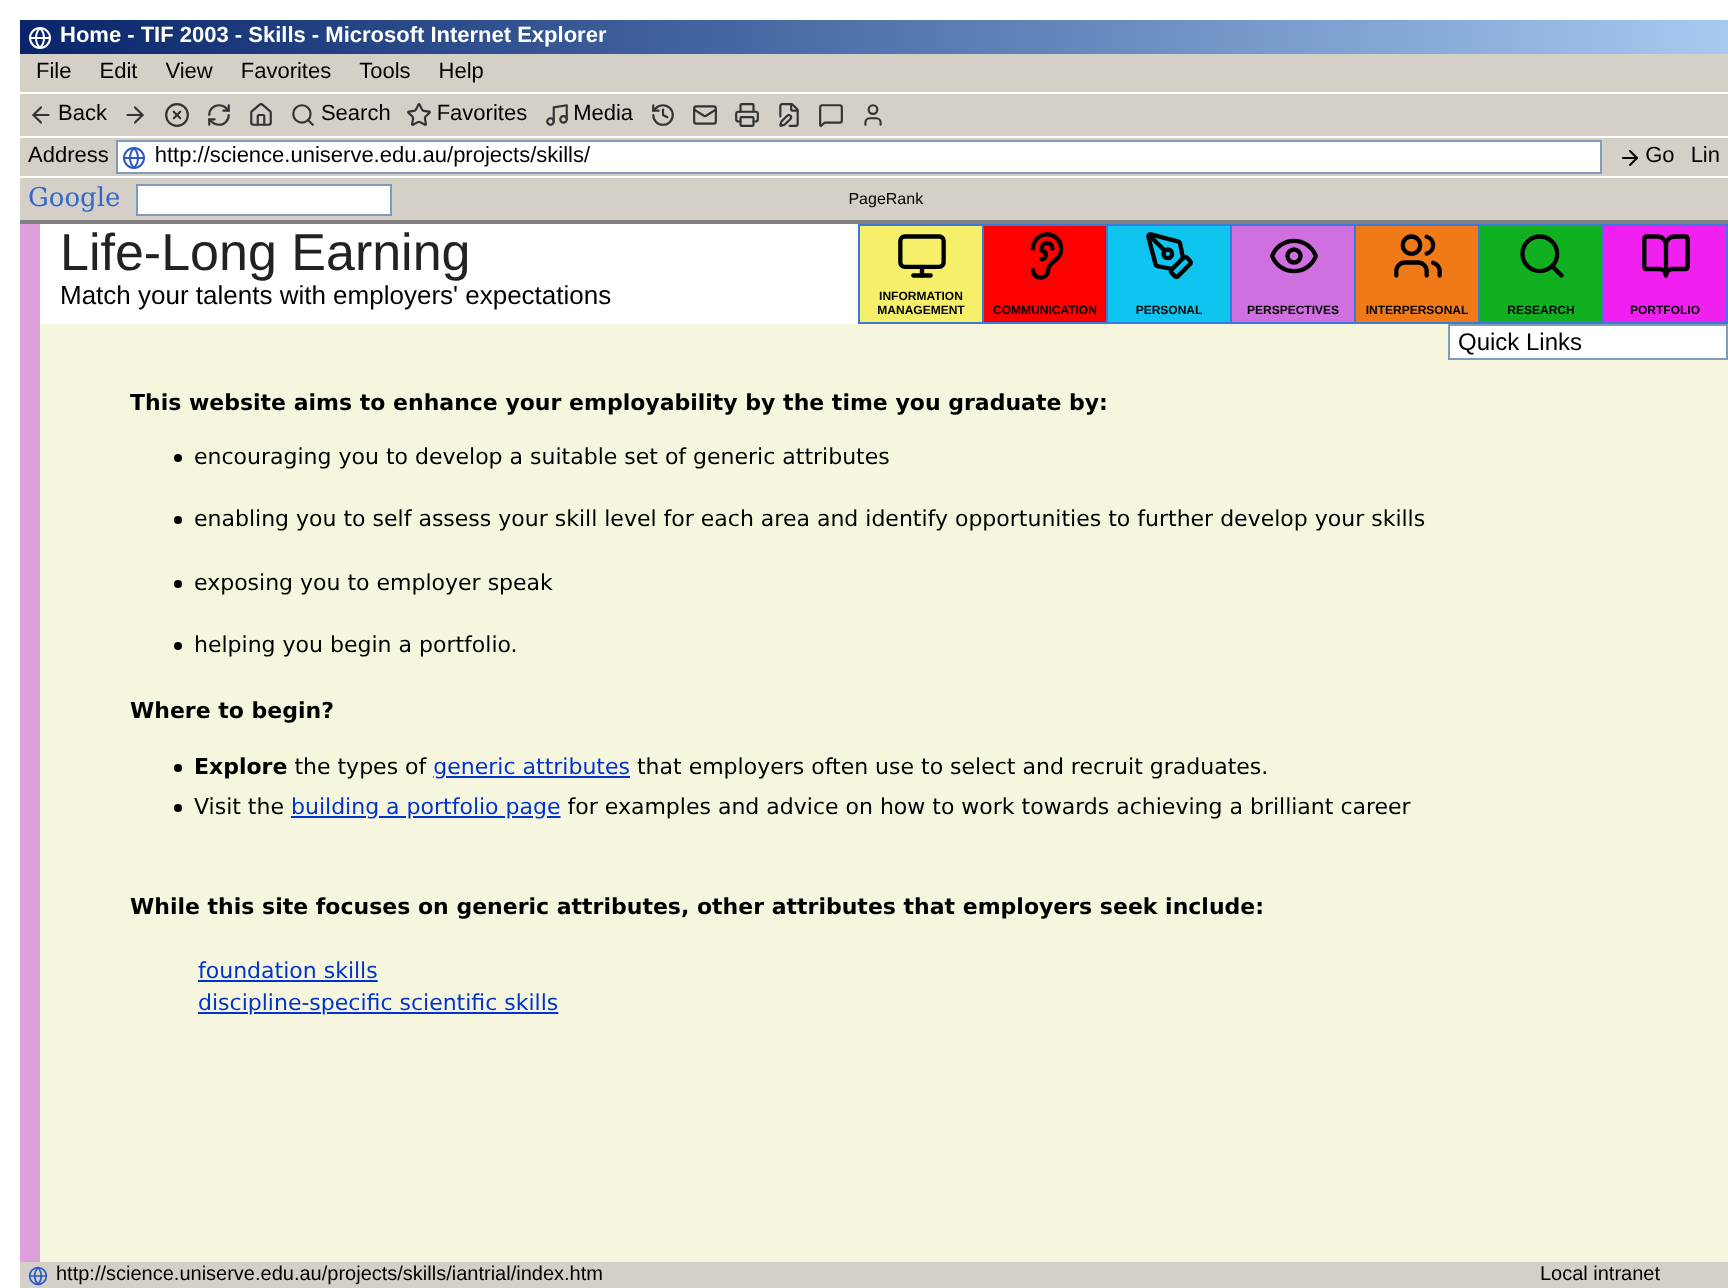 The height and width of the screenshot is (1288, 1728). I want to click on bullet-text: encouraging you to develop a suitable set of generic attributes, so click(542, 457).